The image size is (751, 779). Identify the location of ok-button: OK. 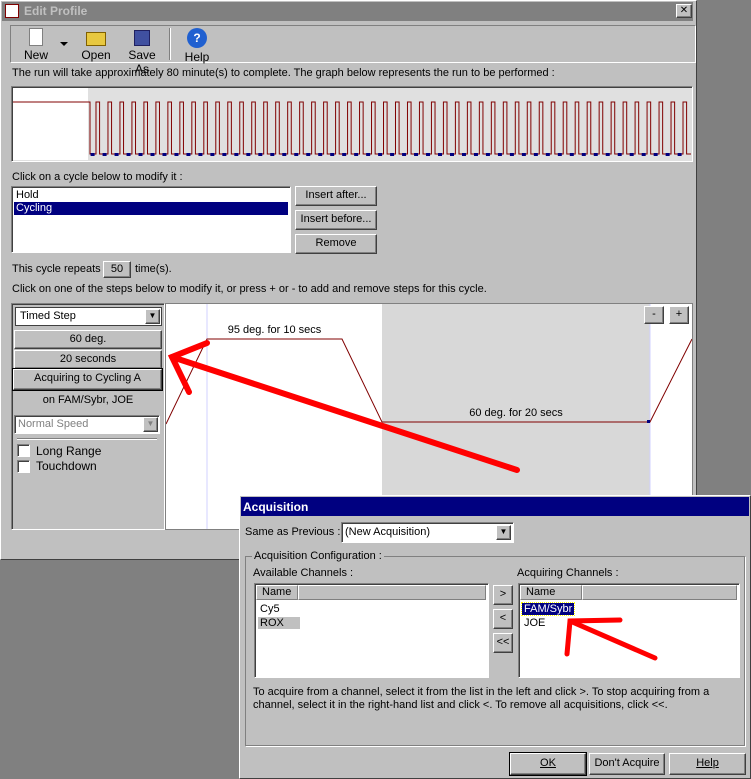
(548, 764).